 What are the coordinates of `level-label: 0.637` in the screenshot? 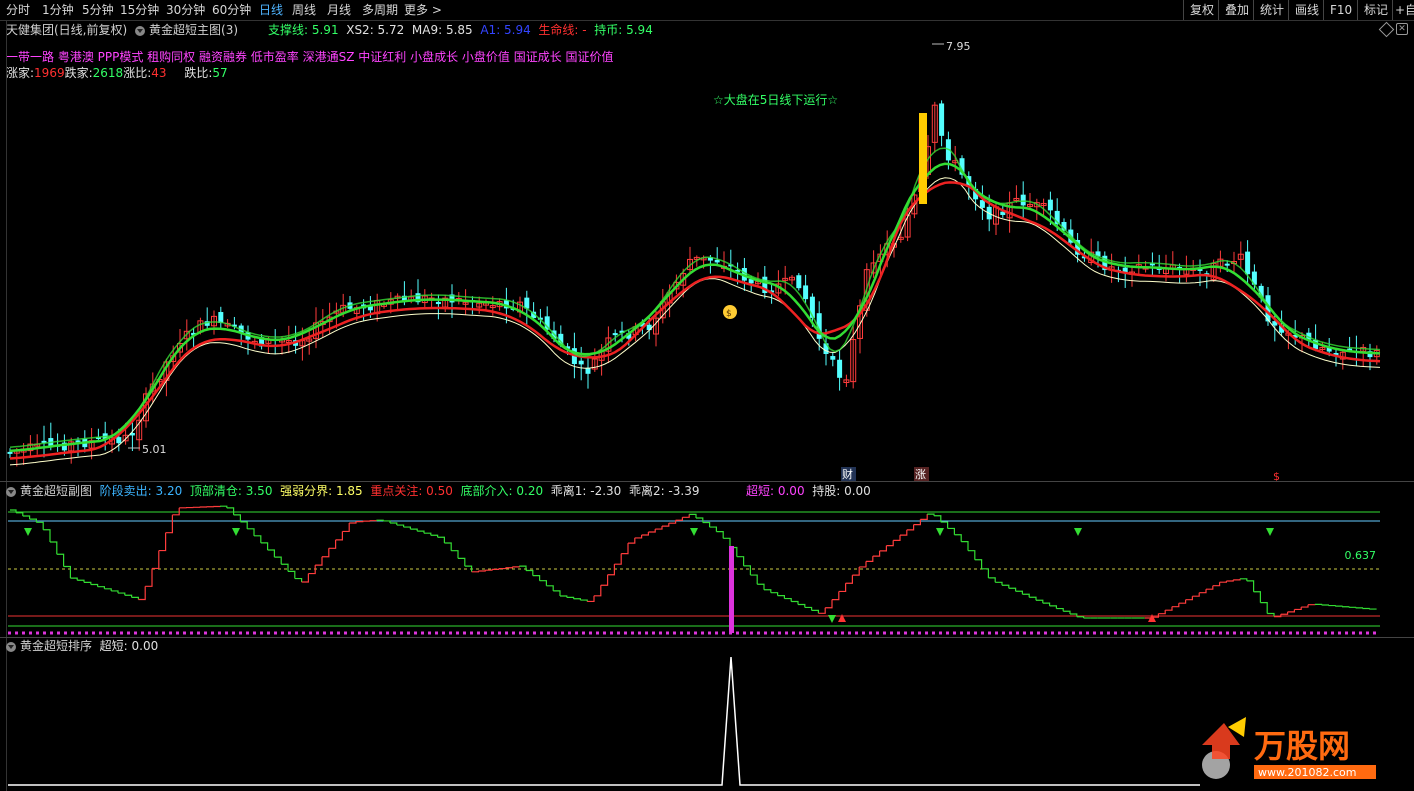 It's located at (1361, 555).